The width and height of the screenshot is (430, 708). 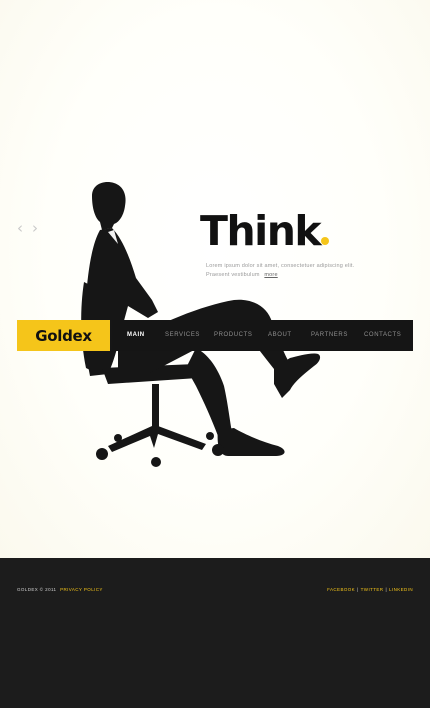 What do you see at coordinates (20, 228) in the screenshot?
I see `chevron-left-icon: ‹` at bounding box center [20, 228].